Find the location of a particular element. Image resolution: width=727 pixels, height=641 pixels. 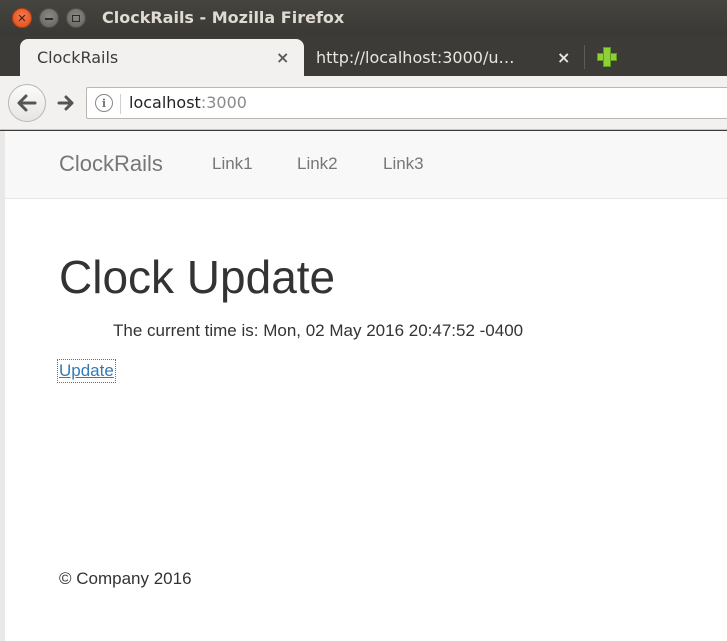

close-icon: ✕ is located at coordinates (22, 18).